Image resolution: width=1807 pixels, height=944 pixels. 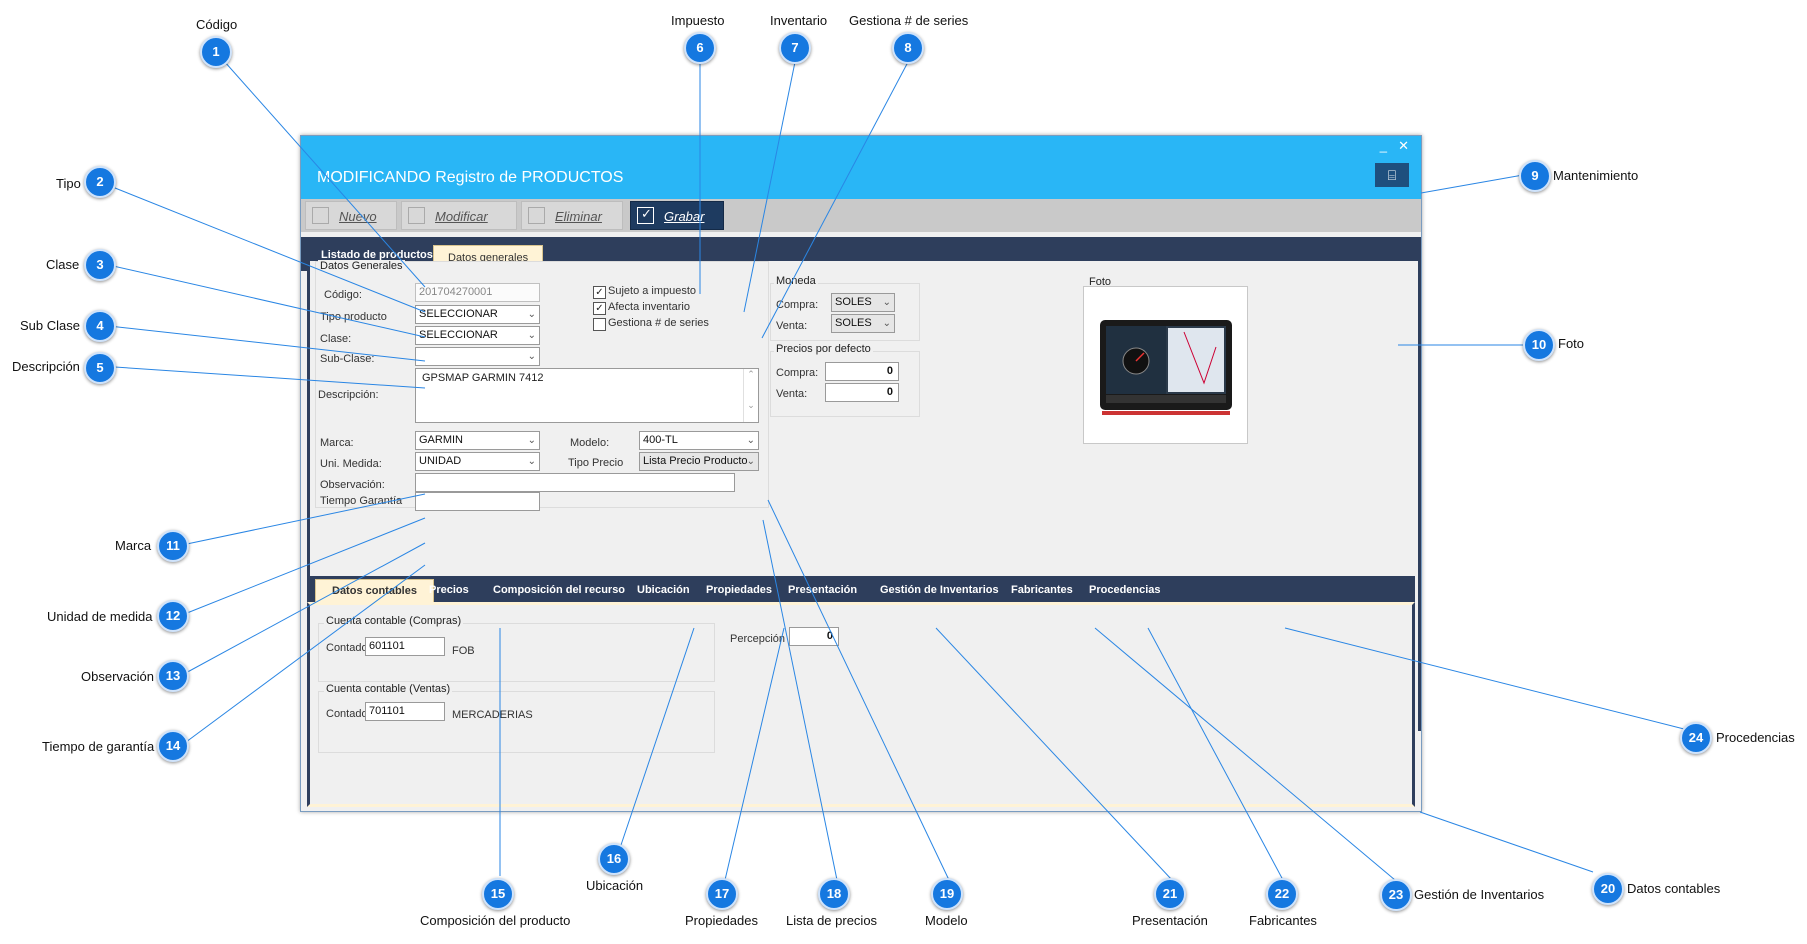 What do you see at coordinates (347, 359) in the screenshot?
I see `subclase-label: Sub-Clase:` at bounding box center [347, 359].